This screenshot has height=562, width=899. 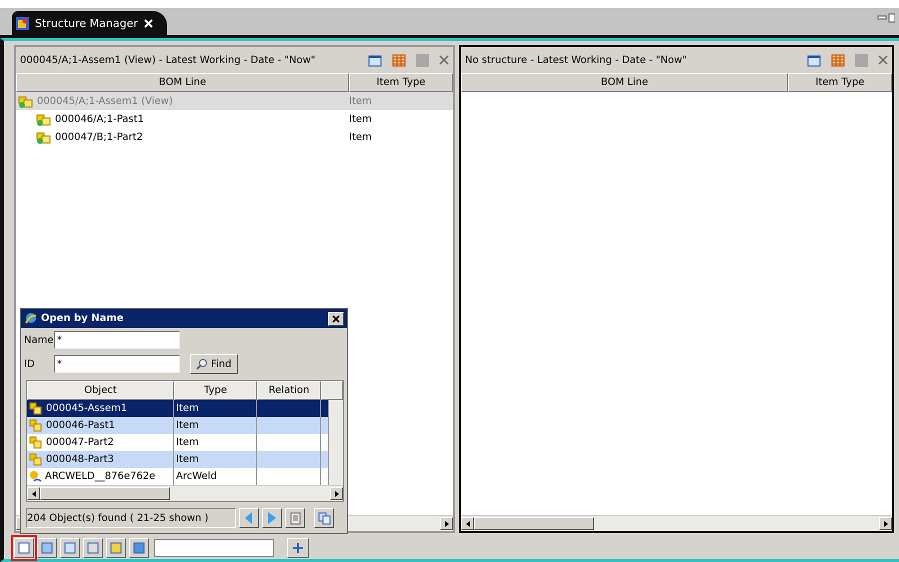 I want to click on previous-button, so click(x=249, y=518).